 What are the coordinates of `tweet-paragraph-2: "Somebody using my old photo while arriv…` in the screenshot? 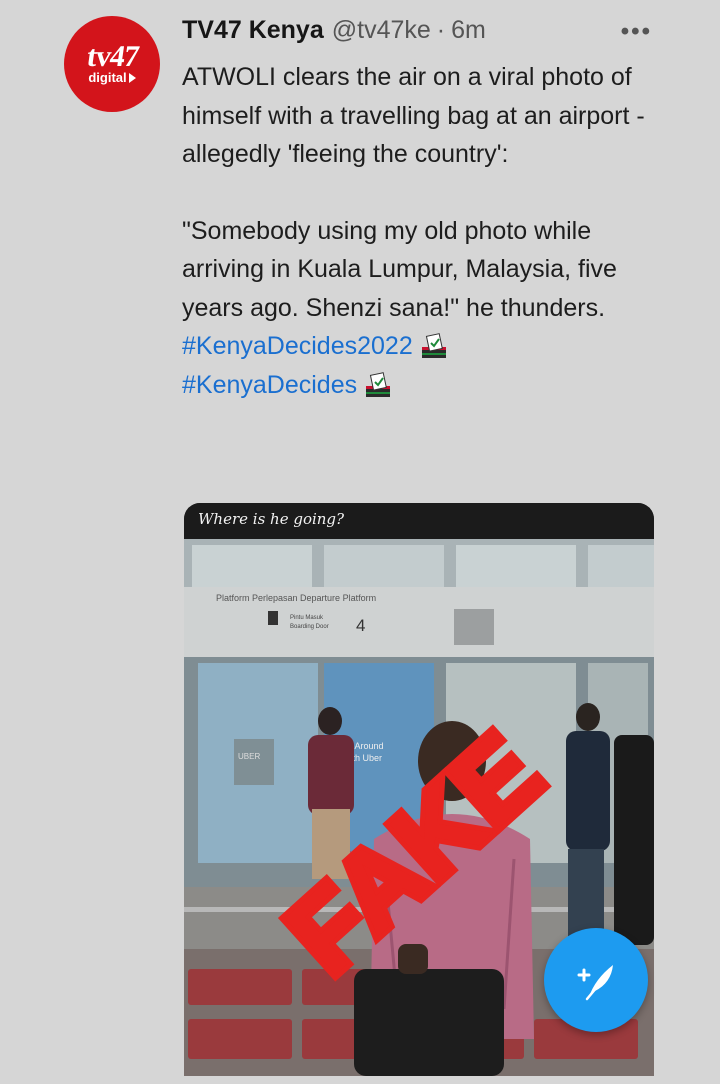 It's located at (403, 269).